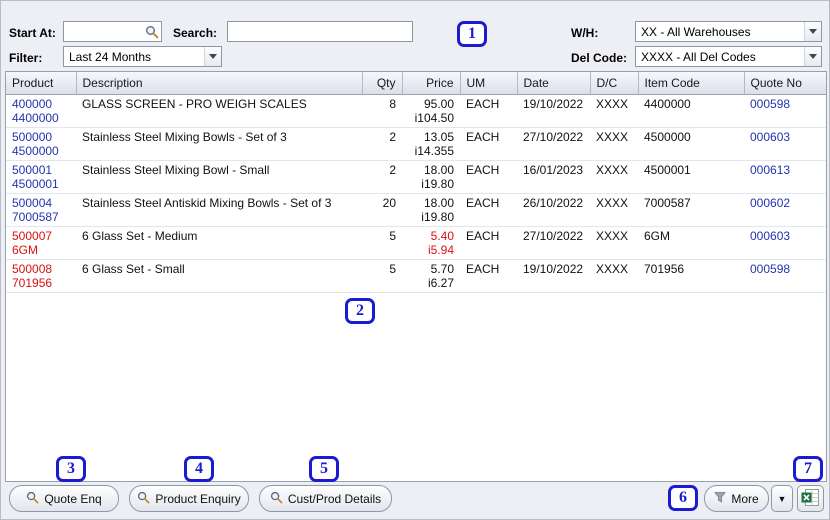  I want to click on annotation-badge-4: 4, so click(199, 469).